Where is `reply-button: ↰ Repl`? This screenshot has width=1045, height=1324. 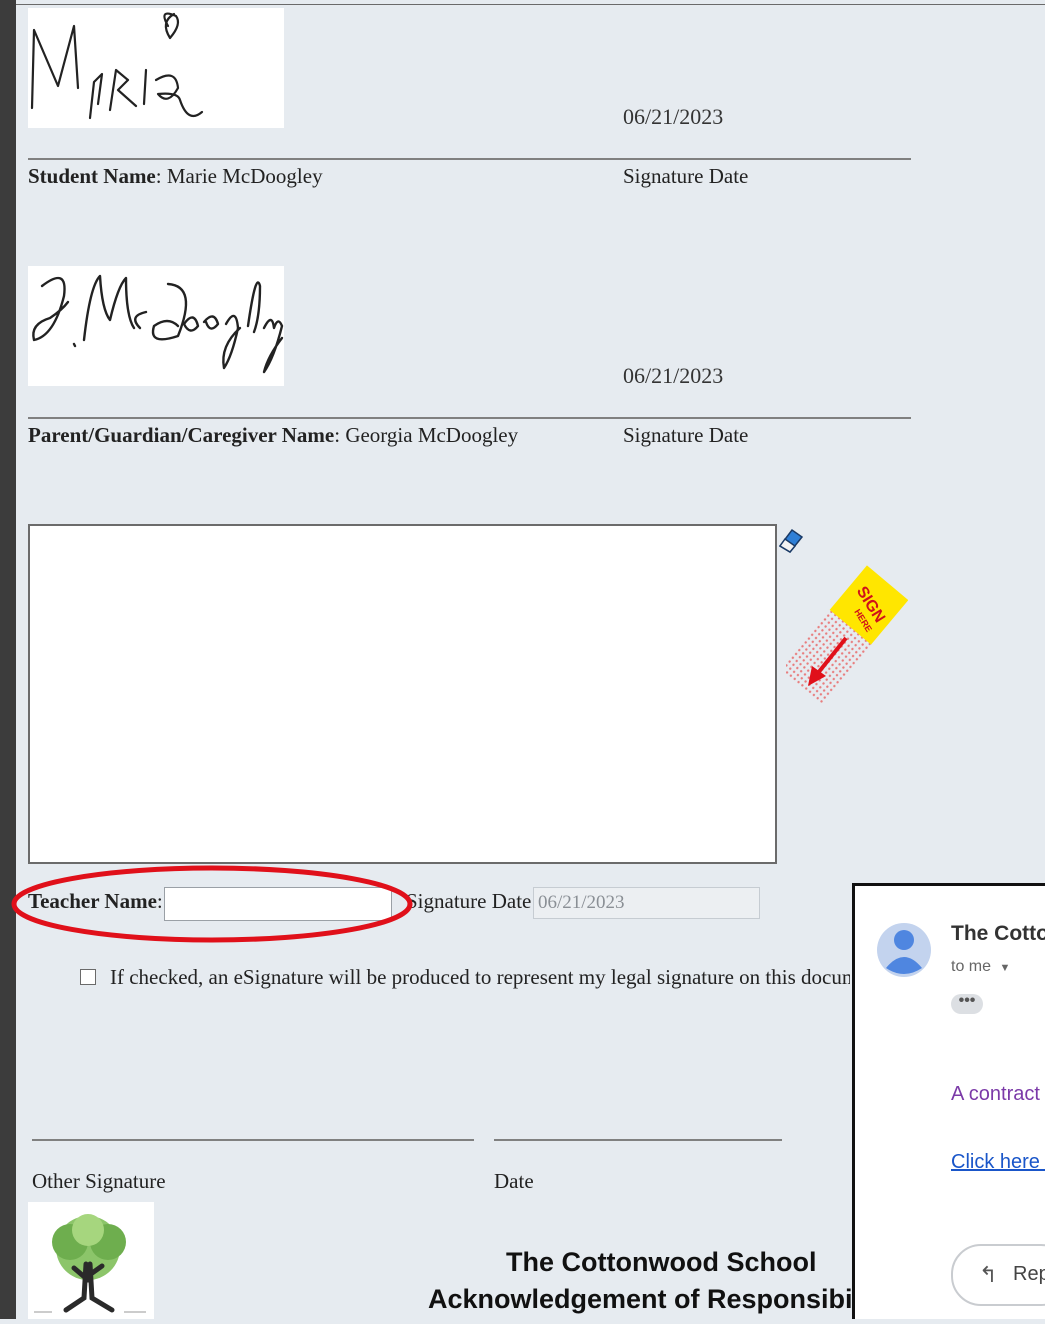 reply-button: ↰ Repl is located at coordinates (998, 1275).